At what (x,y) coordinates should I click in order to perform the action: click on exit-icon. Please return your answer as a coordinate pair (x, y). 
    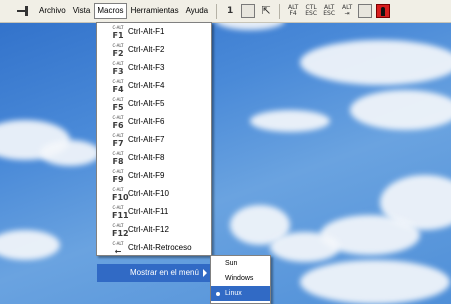
    Looking at the image, I should click on (383, 11).